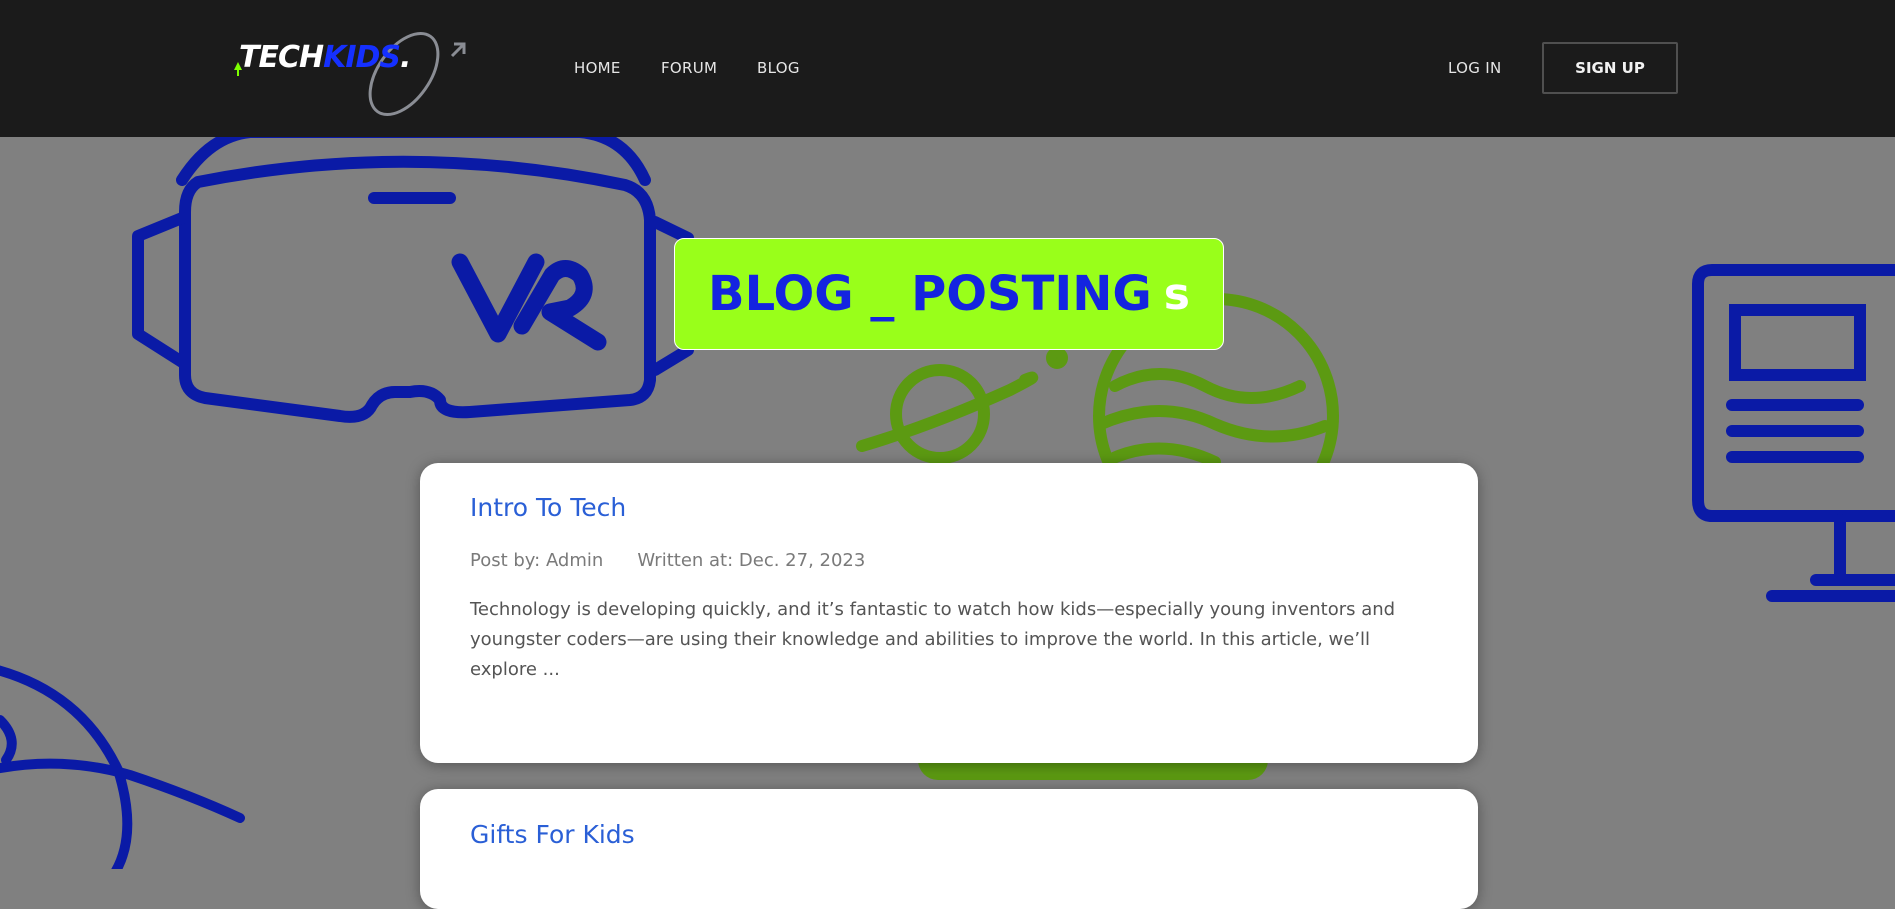 This screenshot has height=909, width=1895. Describe the element at coordinates (413, 280) in the screenshot. I see `vr-headset-icon` at that location.